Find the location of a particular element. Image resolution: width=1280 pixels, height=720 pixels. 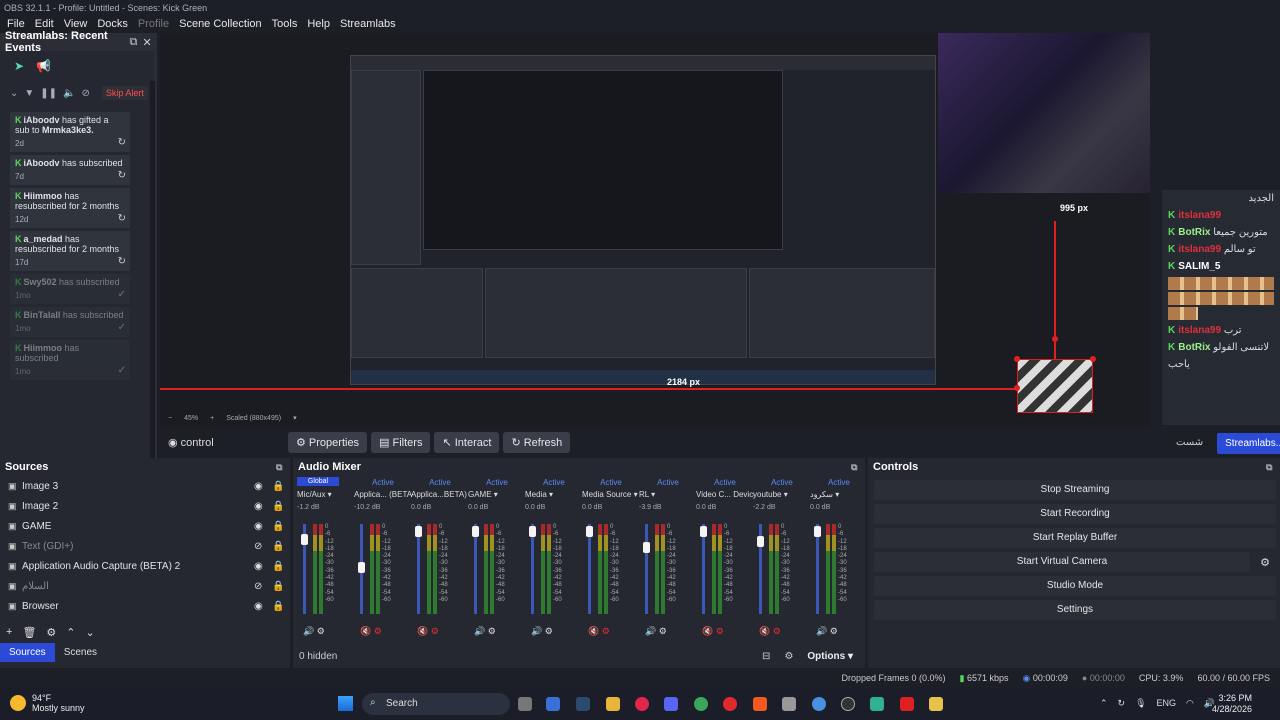

zoom-out-icon: − is located at coordinates (170, 418).